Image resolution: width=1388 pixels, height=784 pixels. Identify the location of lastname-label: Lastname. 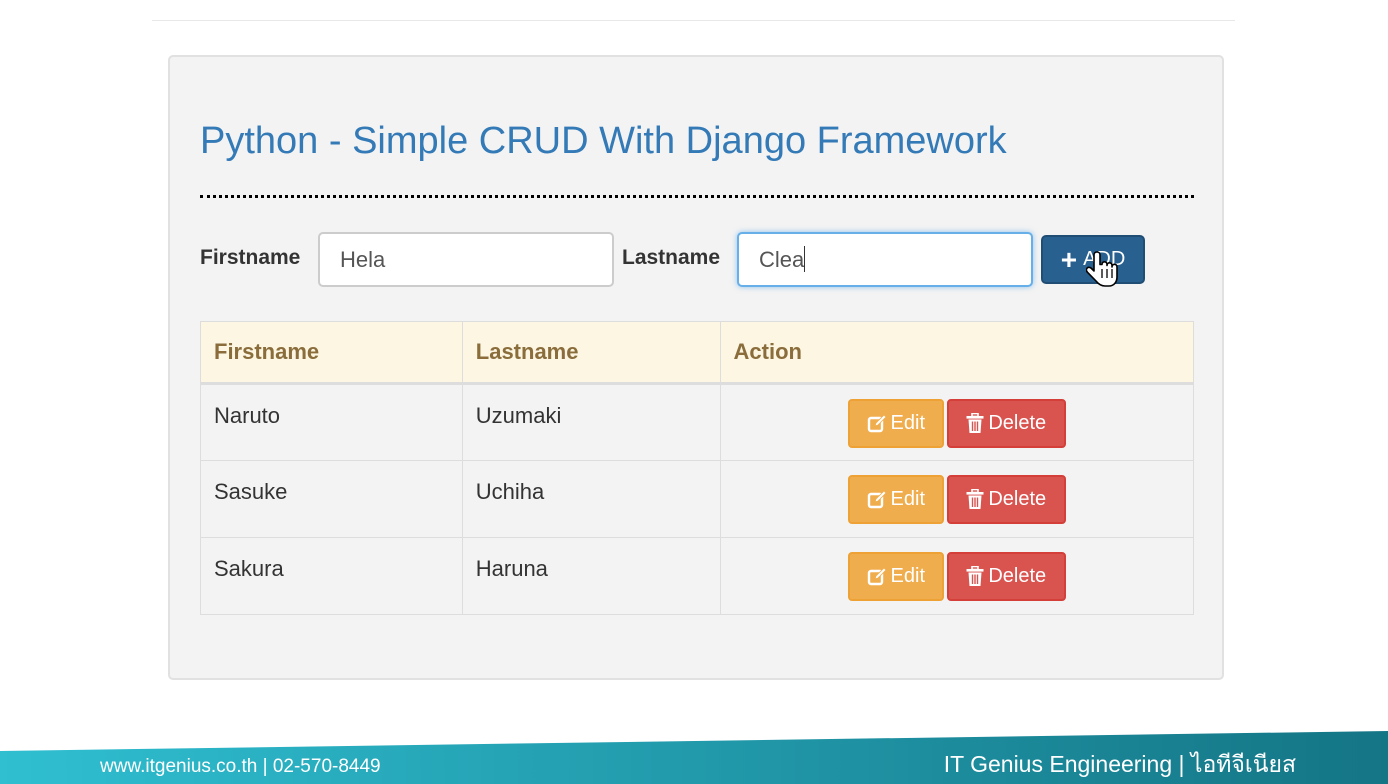
(671, 257).